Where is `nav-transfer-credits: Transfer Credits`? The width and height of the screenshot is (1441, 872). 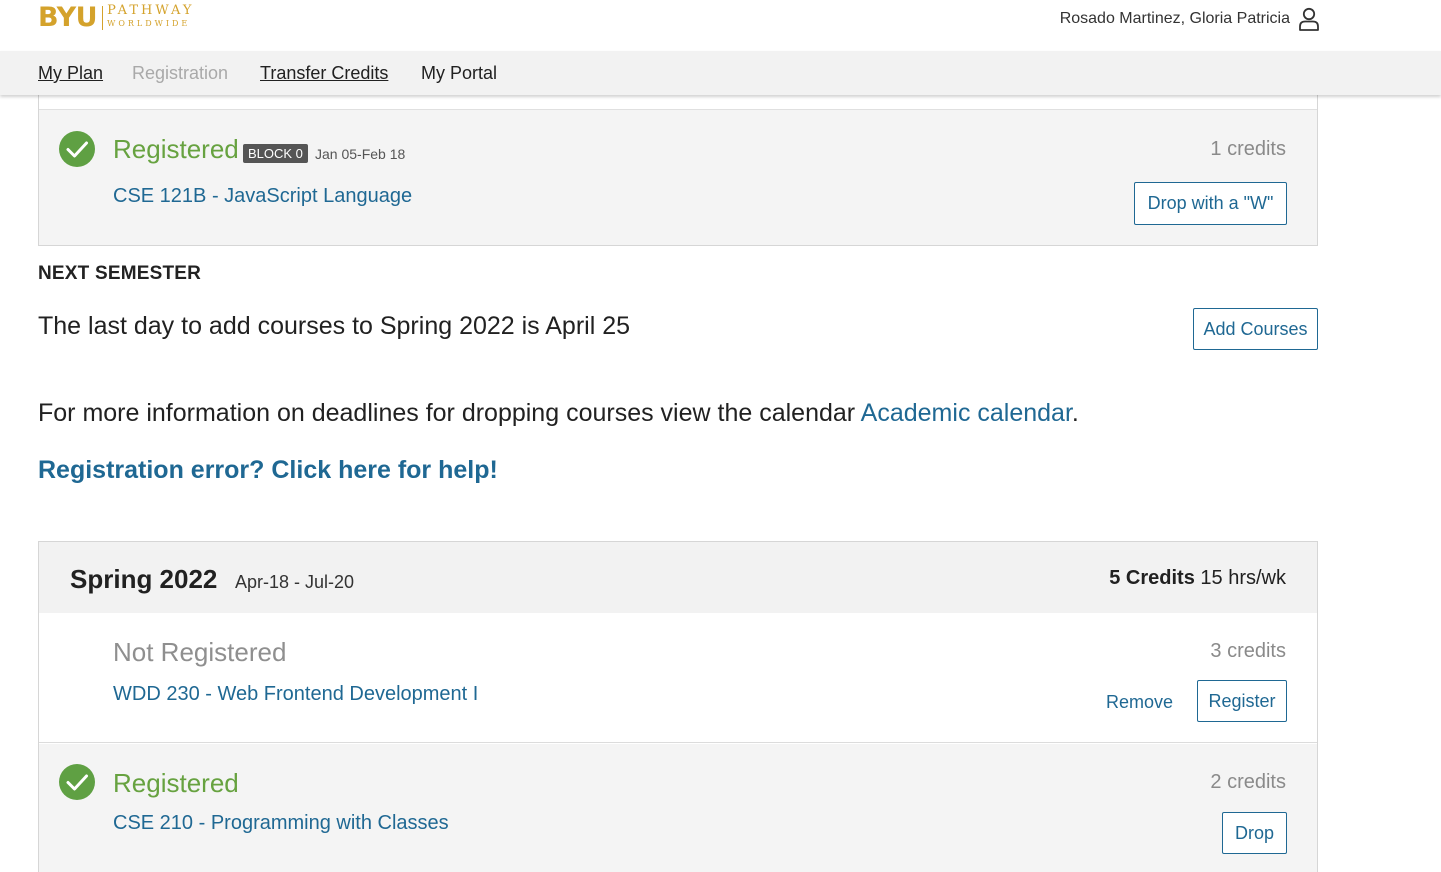
nav-transfer-credits: Transfer Credits is located at coordinates (324, 73).